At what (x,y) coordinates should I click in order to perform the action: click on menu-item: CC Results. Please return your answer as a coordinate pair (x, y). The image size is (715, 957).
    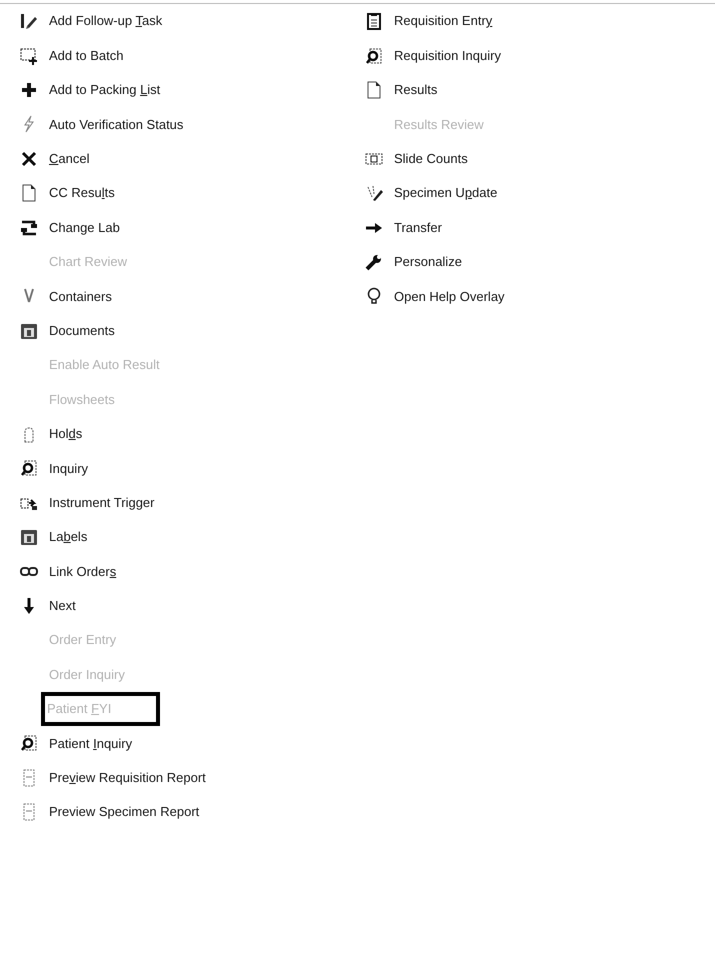
    Looking at the image, I should click on (82, 193).